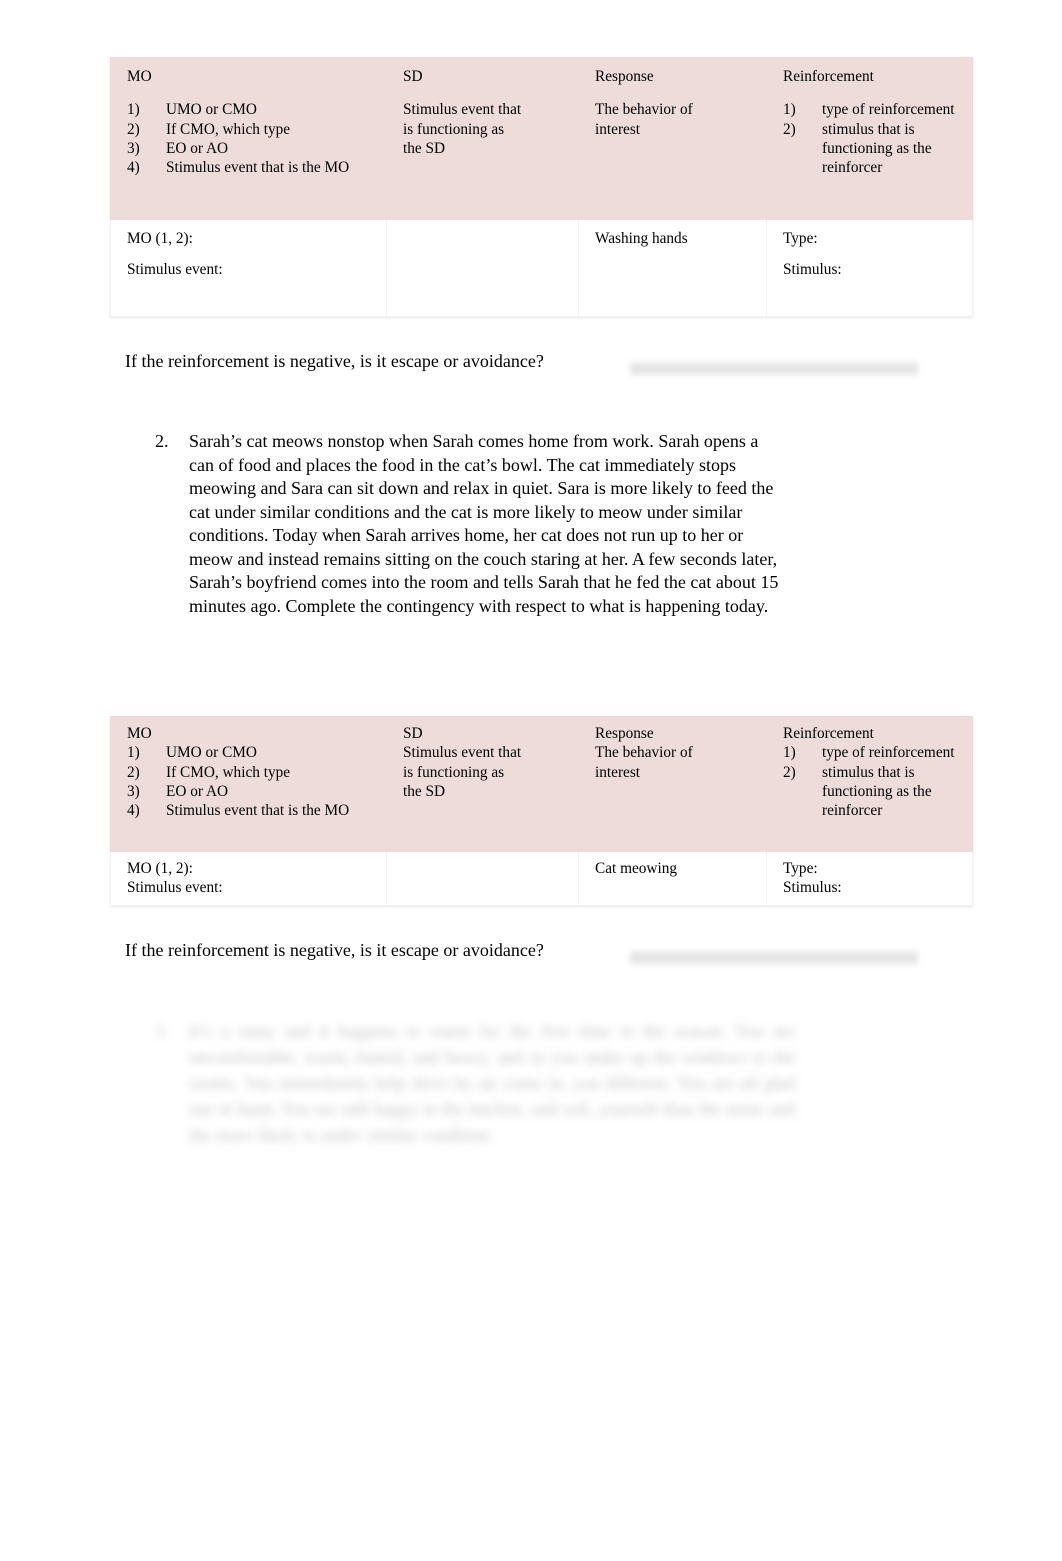 The height and width of the screenshot is (1561, 1062). What do you see at coordinates (888, 110) in the screenshot?
I see `list-text: type of reinforcement` at bounding box center [888, 110].